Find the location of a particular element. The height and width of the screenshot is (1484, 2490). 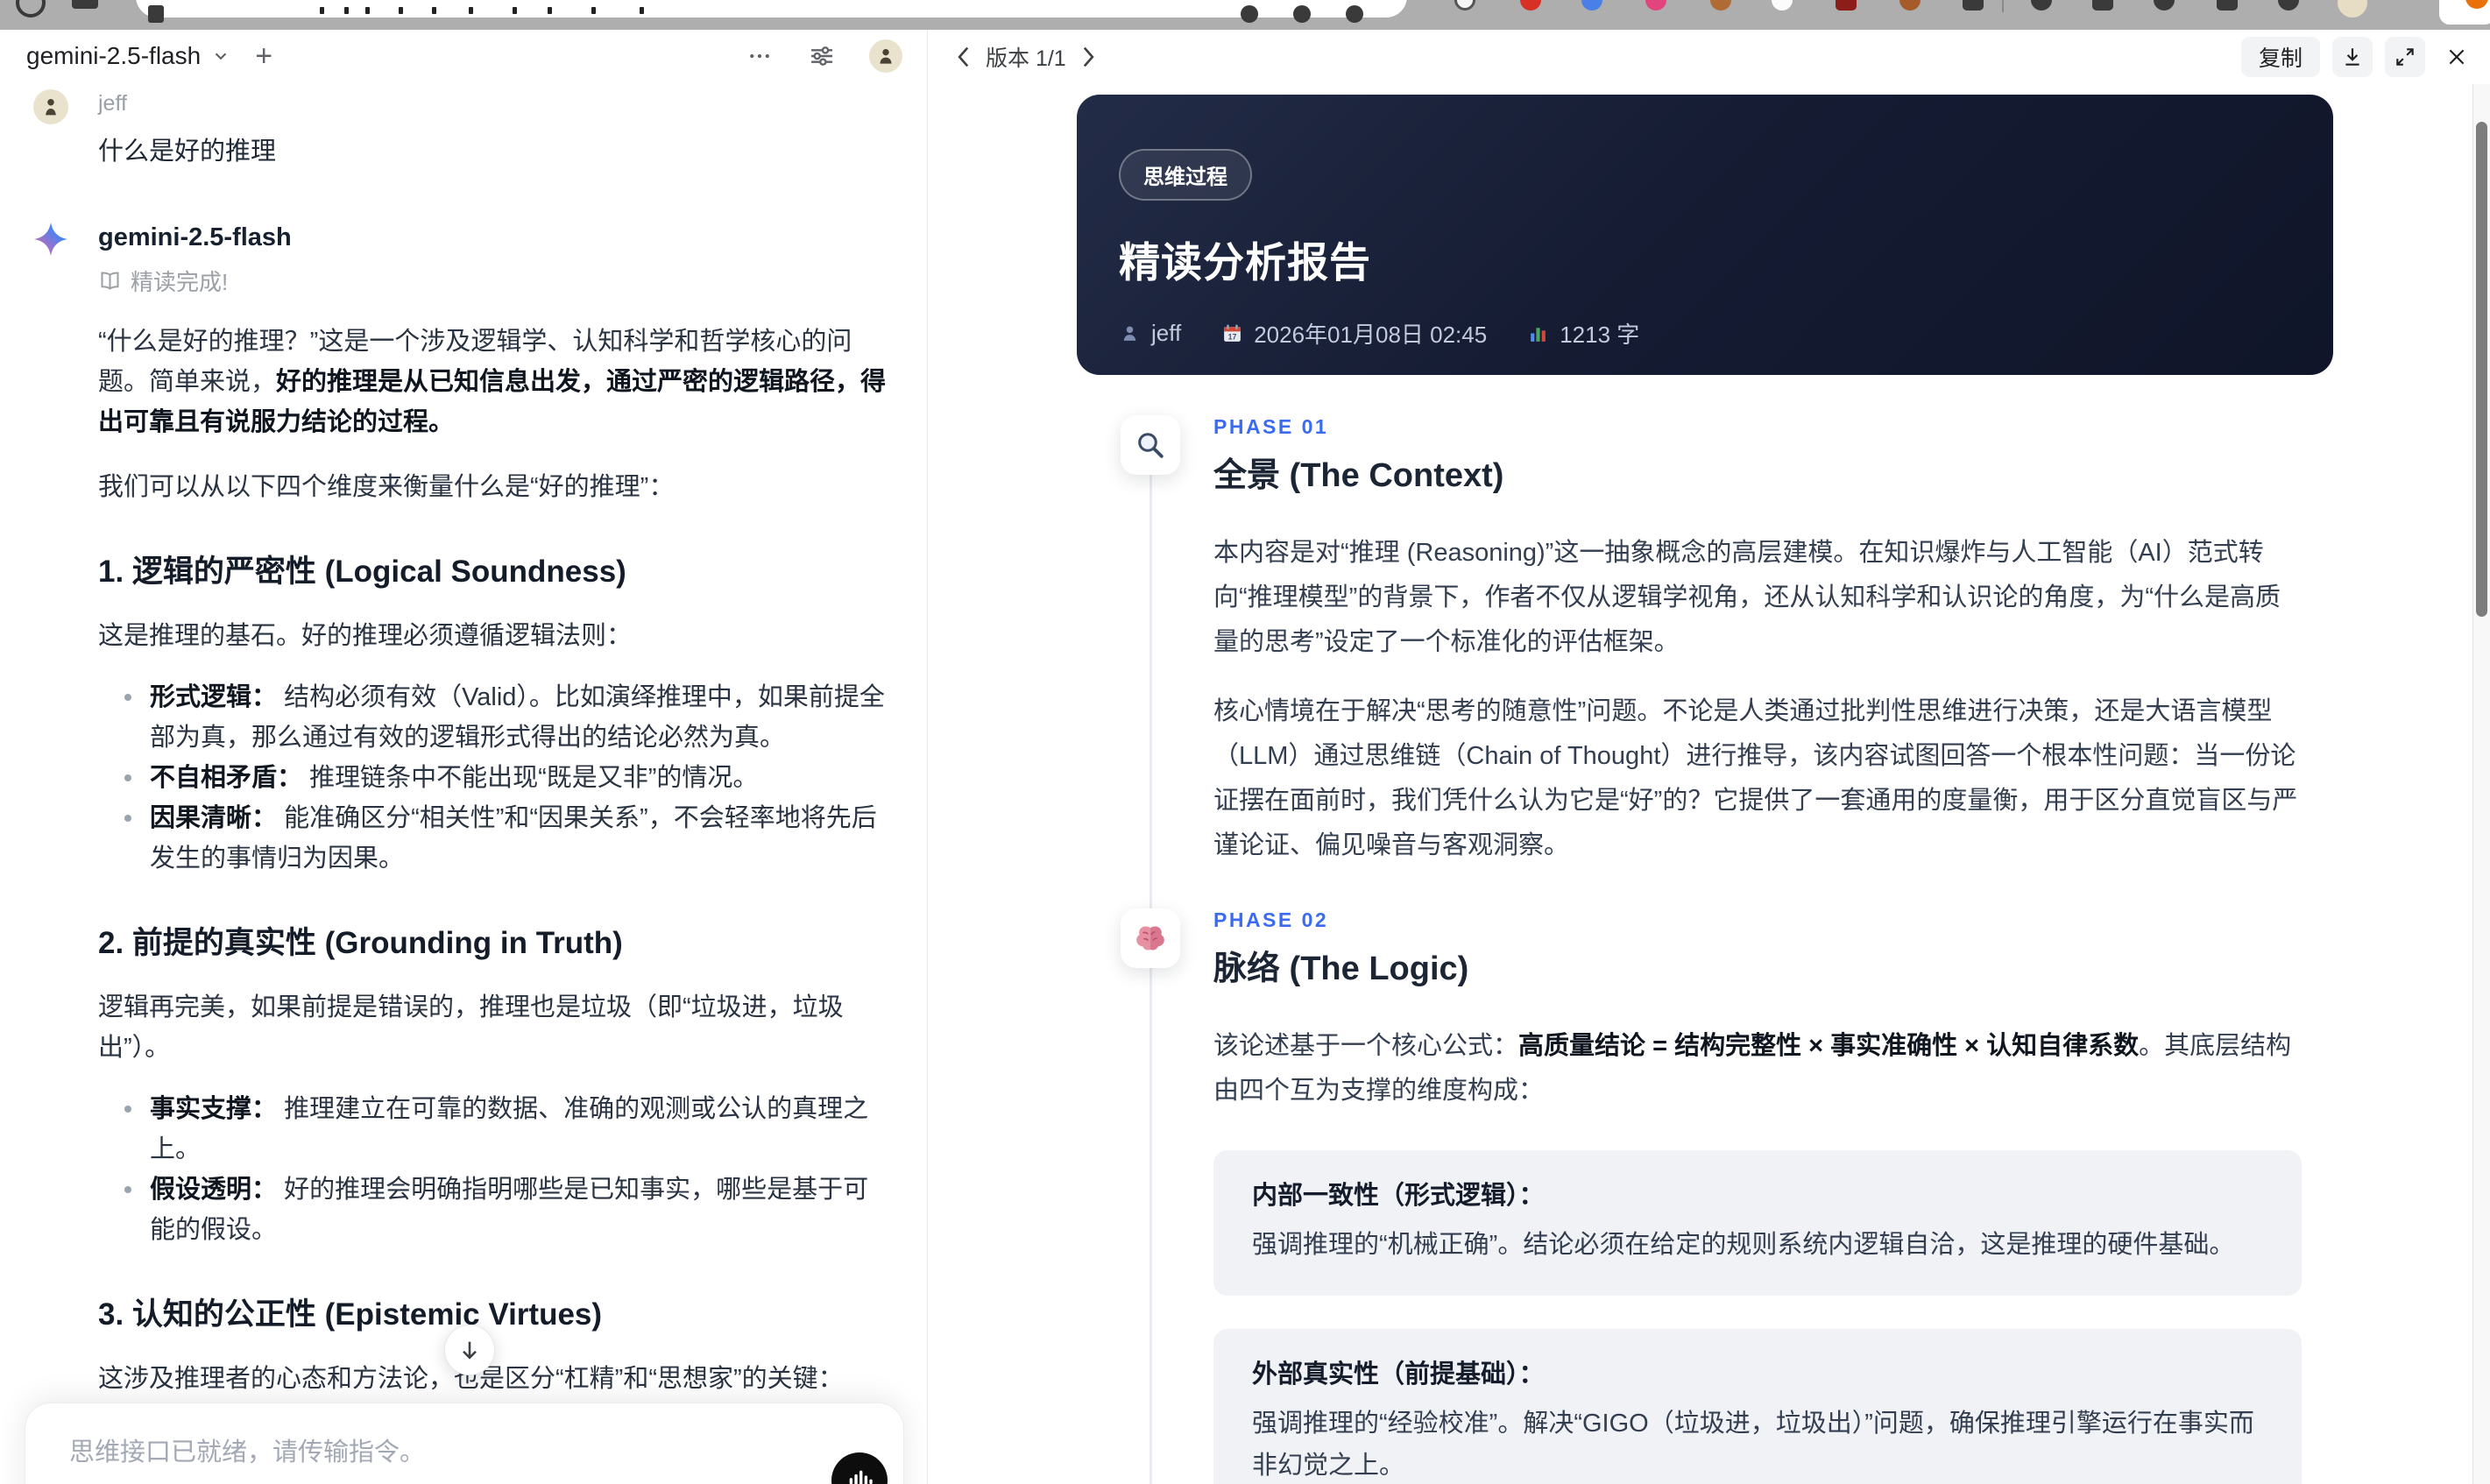

calendar-icon: 17 is located at coordinates (1232, 333).